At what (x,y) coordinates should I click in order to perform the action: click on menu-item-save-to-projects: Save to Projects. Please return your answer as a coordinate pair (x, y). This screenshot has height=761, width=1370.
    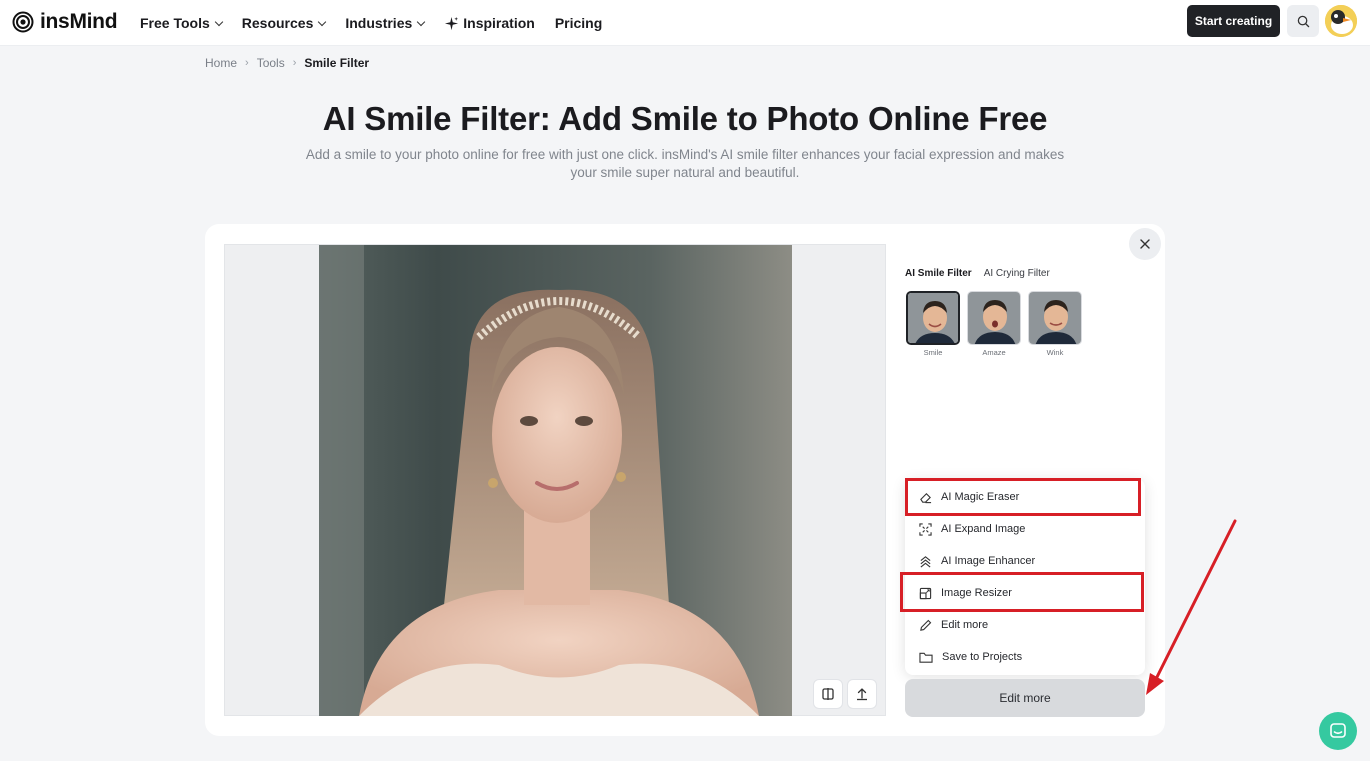
    Looking at the image, I should click on (1025, 657).